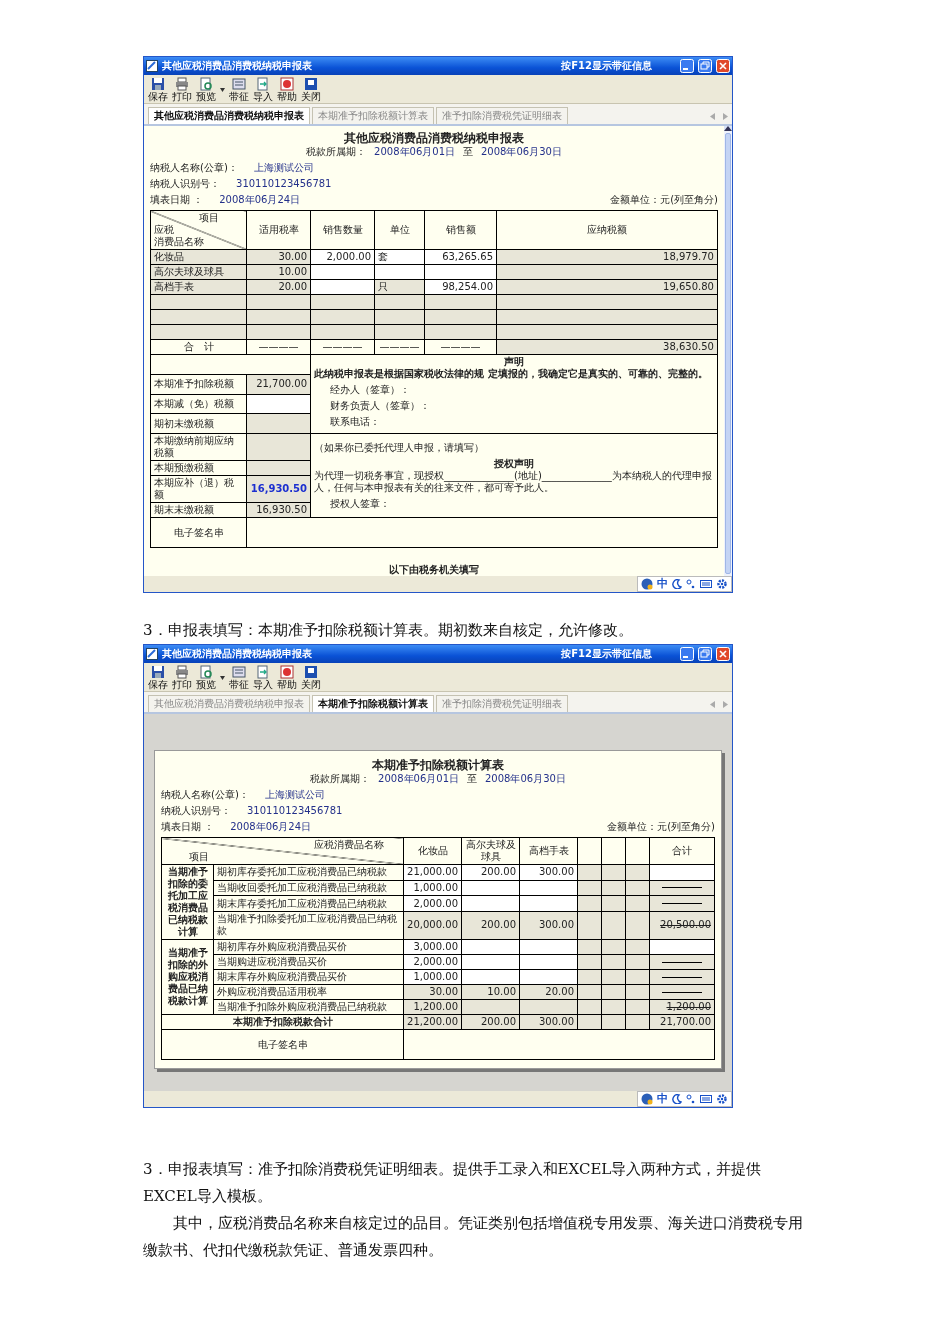  What do you see at coordinates (513, 481) in the screenshot?
I see `authorization-text: 为代理一切税务事宜，现授权______________(地址)______________为本纳税人的代理申报人，任何与本申报表有关的往来文件，都可寄予此人。` at bounding box center [513, 481].